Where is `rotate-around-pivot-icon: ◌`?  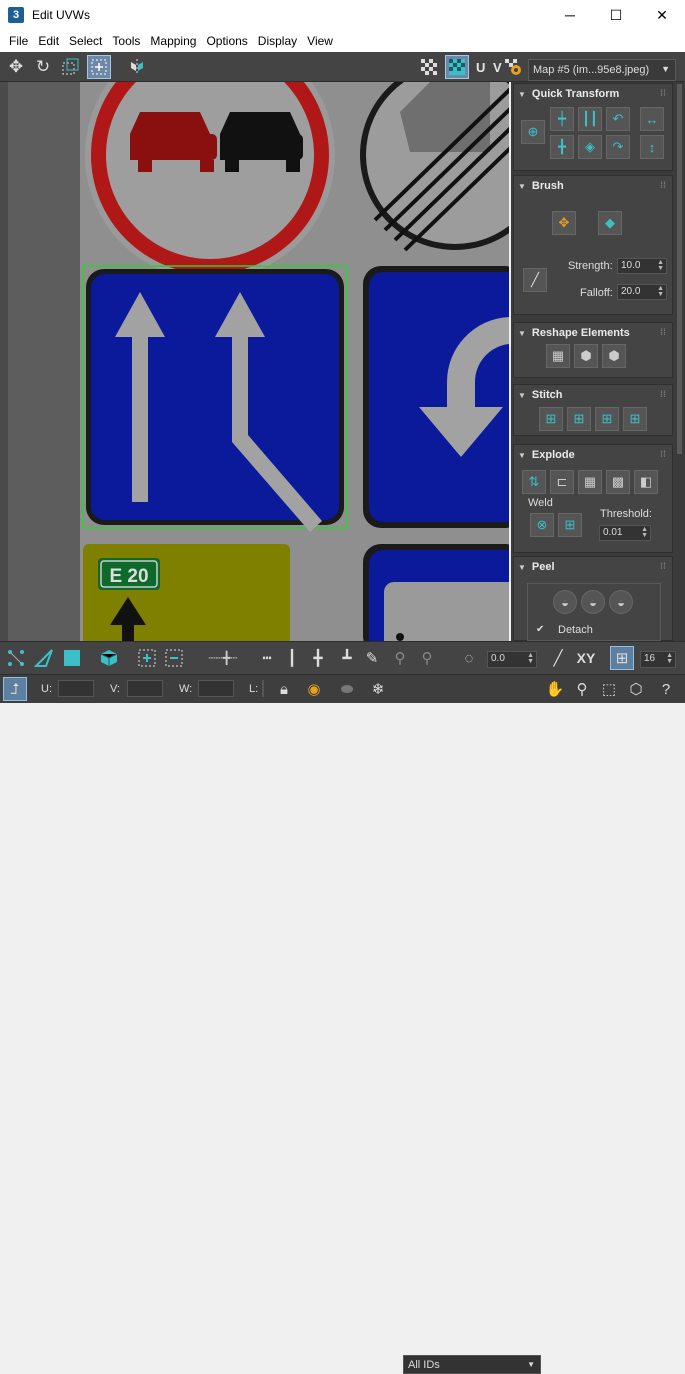
rotate-around-pivot-icon: ◌ is located at coordinates (469, 658).